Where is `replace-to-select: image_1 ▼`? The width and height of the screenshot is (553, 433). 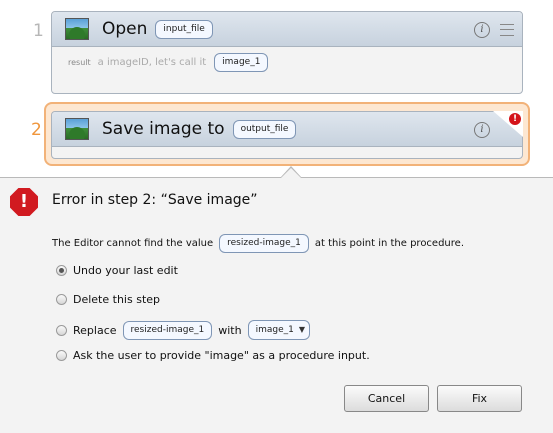 replace-to-select: image_1 ▼ is located at coordinates (278, 330).